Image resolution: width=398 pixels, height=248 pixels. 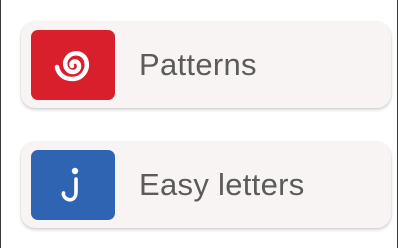 What do you see at coordinates (222, 184) in the screenshot?
I see `easy-letters-label: Easy letters` at bounding box center [222, 184].